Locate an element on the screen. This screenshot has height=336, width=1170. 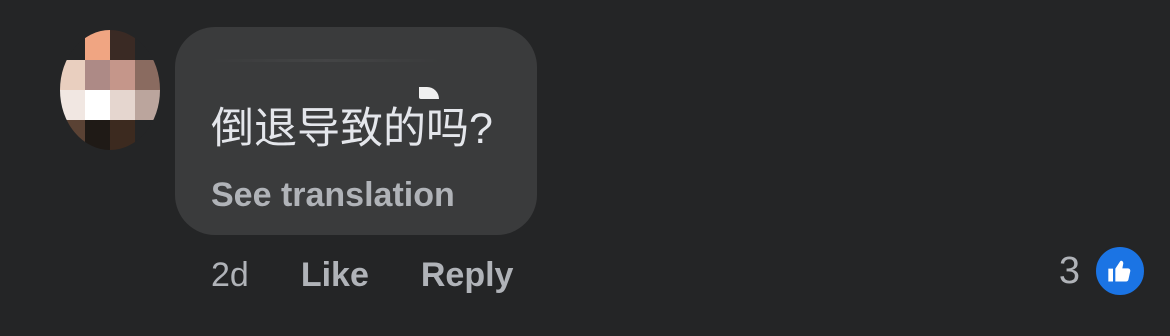
comment-actions: 2d Like Reply is located at coordinates (362, 275).